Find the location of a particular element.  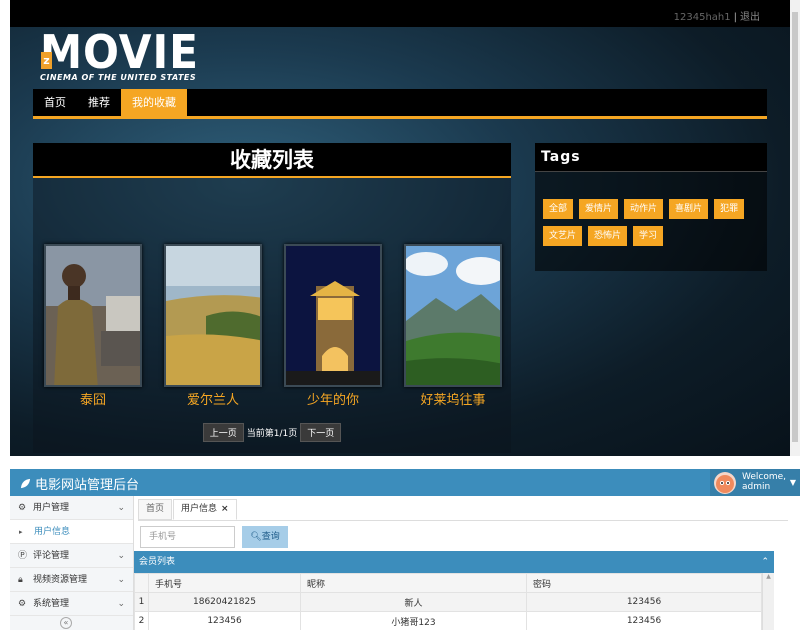

nav-home: 首页 is located at coordinates (55, 102).